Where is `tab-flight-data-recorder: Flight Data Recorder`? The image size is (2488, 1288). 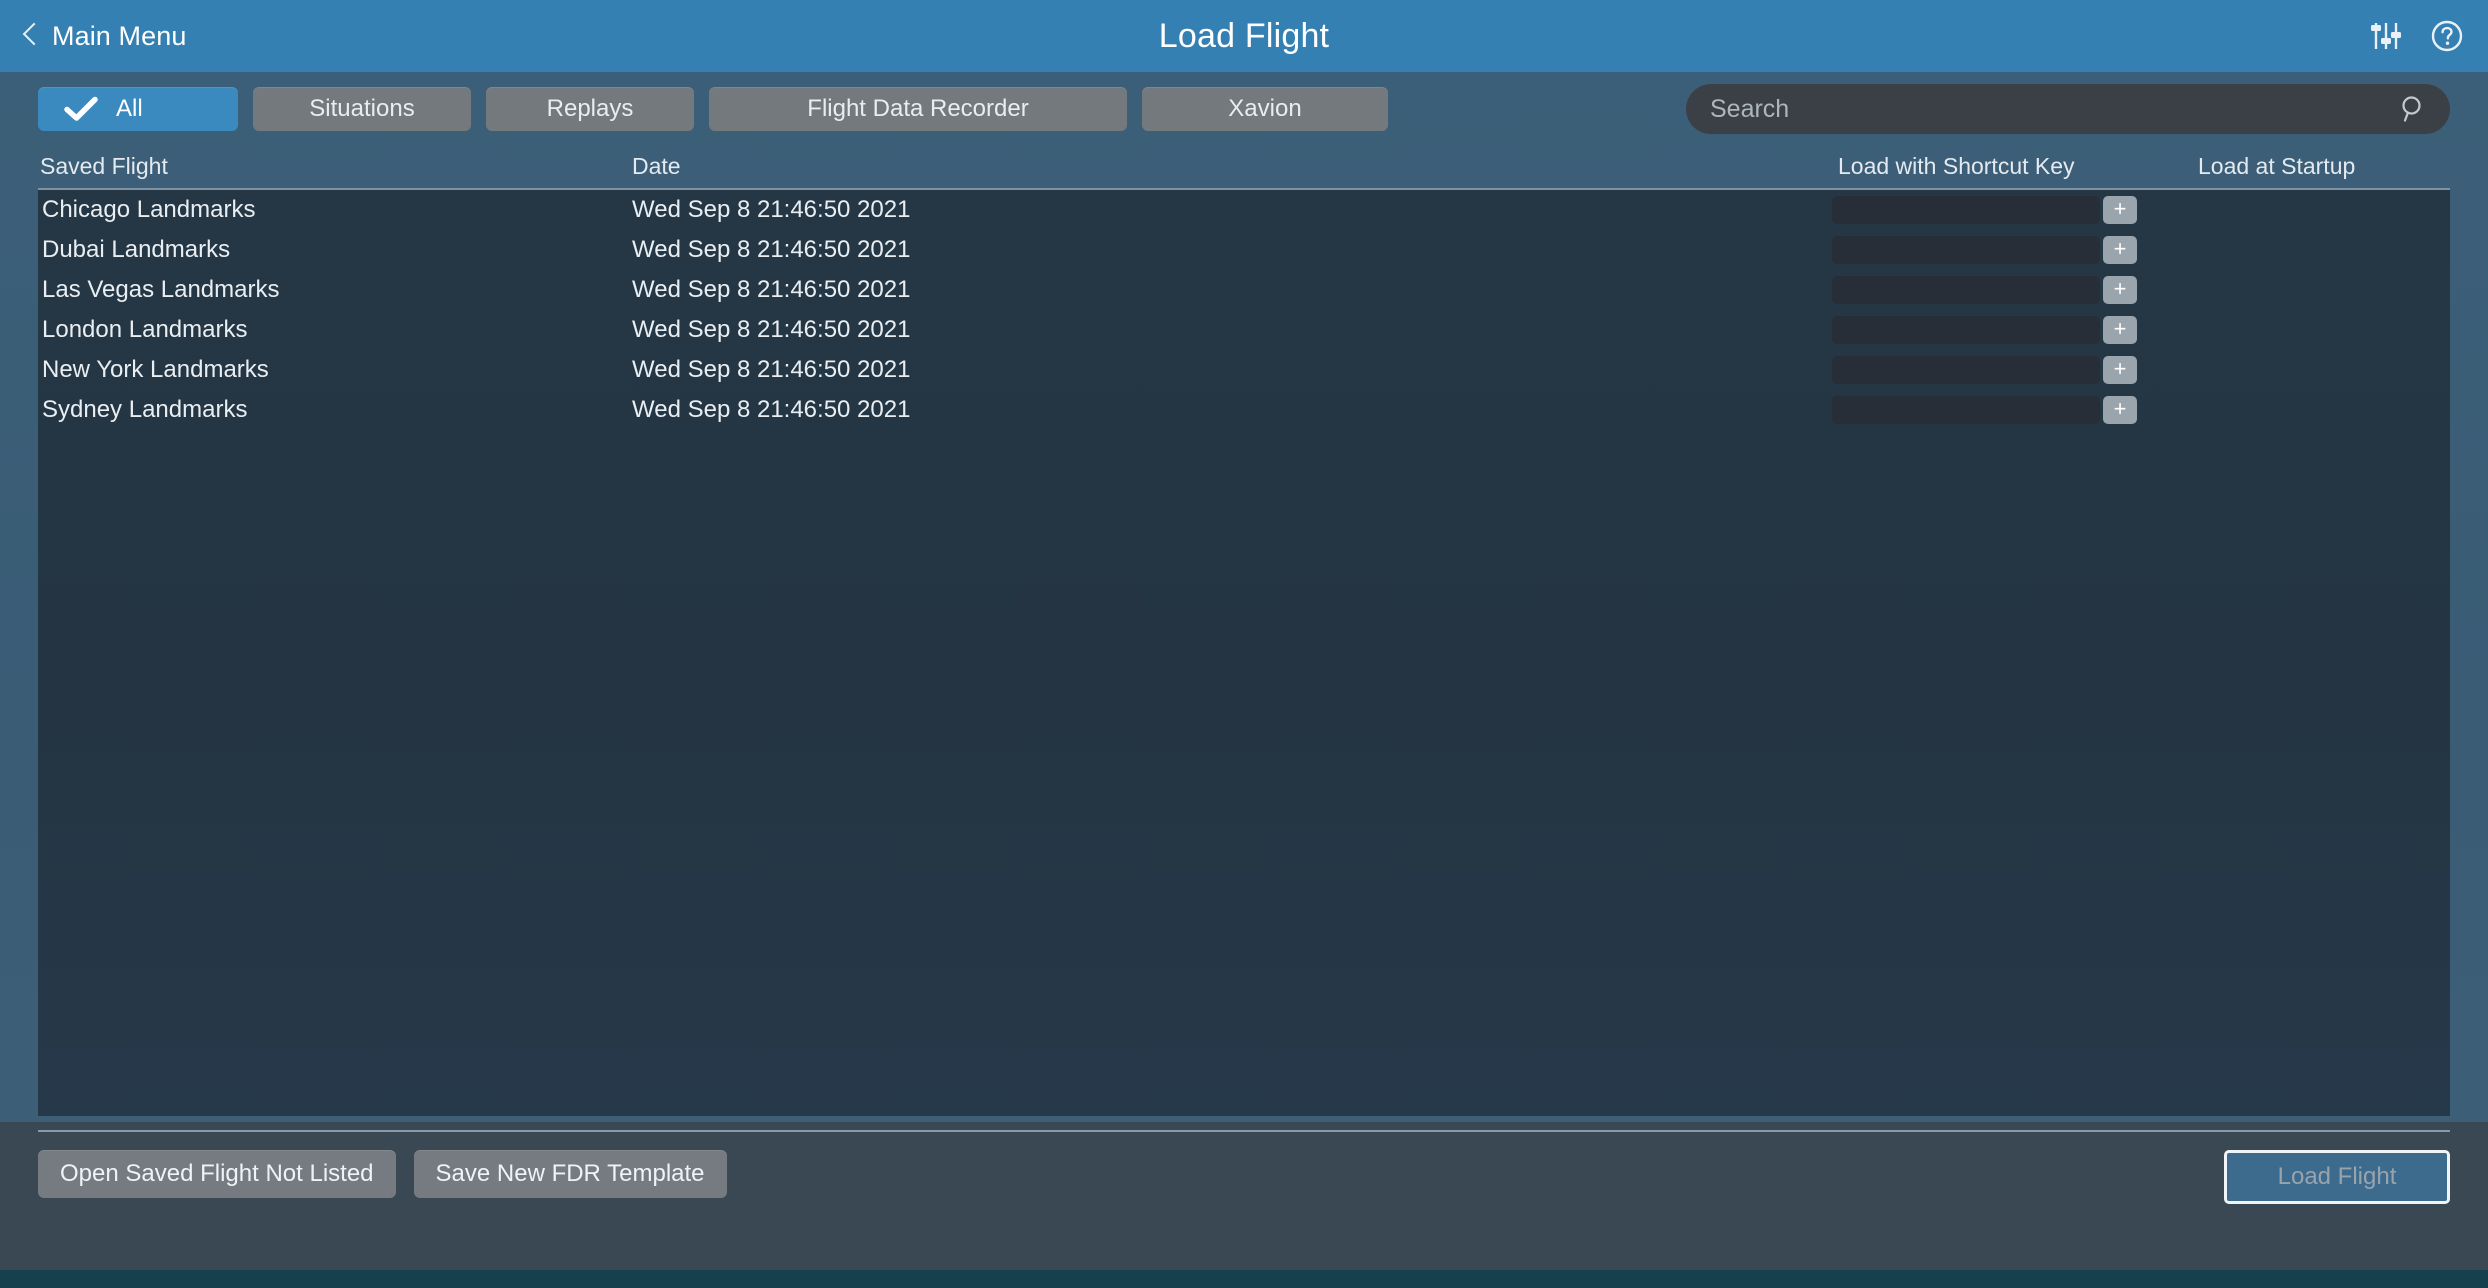
tab-flight-data-recorder: Flight Data Recorder is located at coordinates (918, 109).